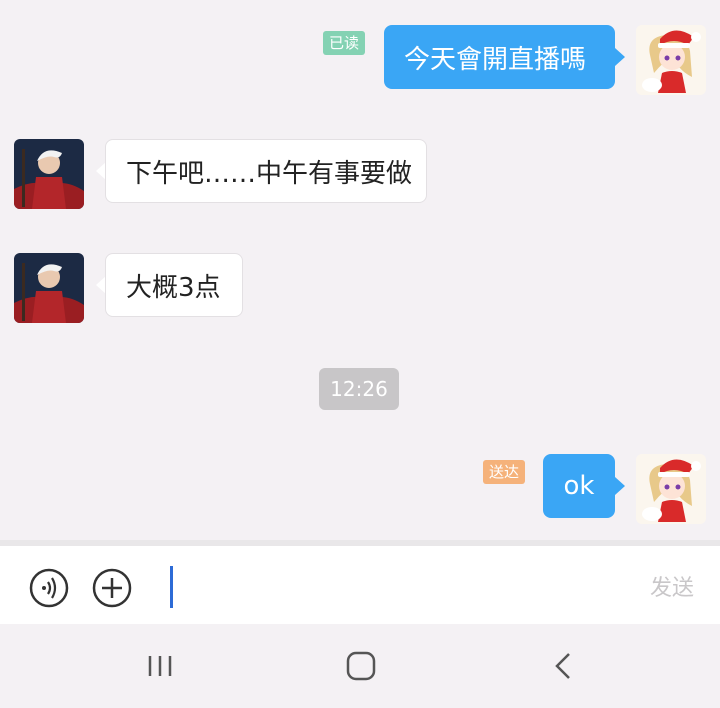 This screenshot has width=720, height=708. I want to click on plus-icon, so click(112, 588).